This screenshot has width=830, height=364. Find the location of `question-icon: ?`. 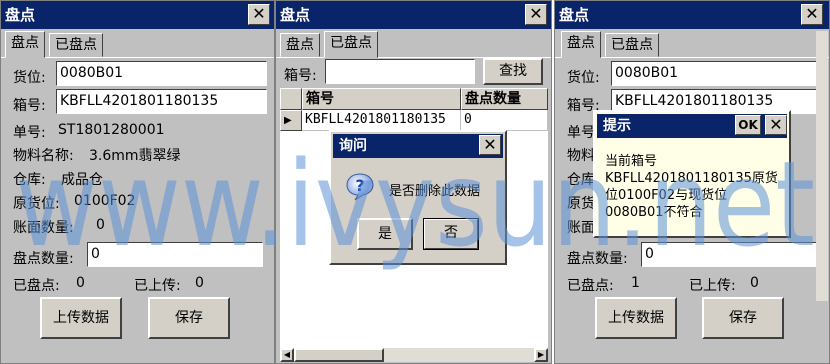

question-icon: ? is located at coordinates (360, 187).